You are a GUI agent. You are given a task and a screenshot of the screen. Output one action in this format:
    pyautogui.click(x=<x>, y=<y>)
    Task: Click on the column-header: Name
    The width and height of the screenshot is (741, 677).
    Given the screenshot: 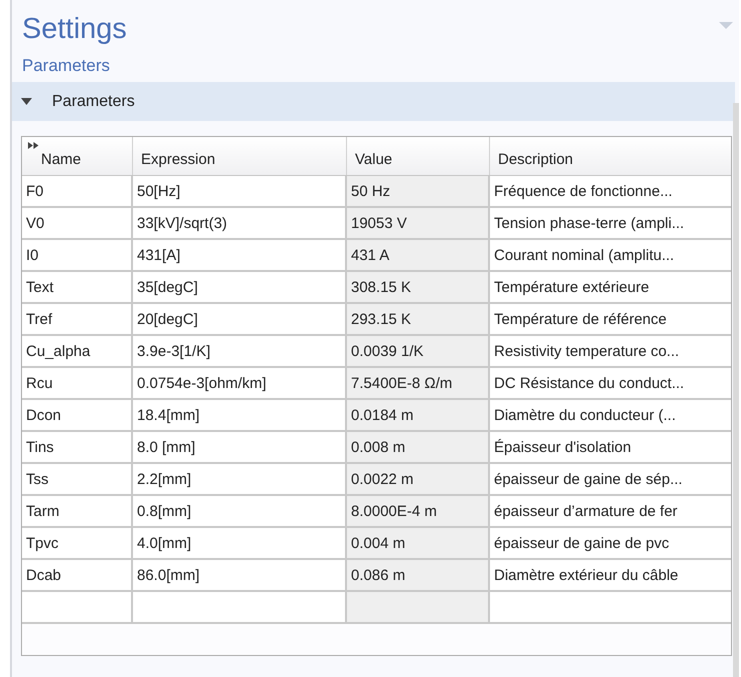 What is the action you would take?
    pyautogui.click(x=77, y=156)
    